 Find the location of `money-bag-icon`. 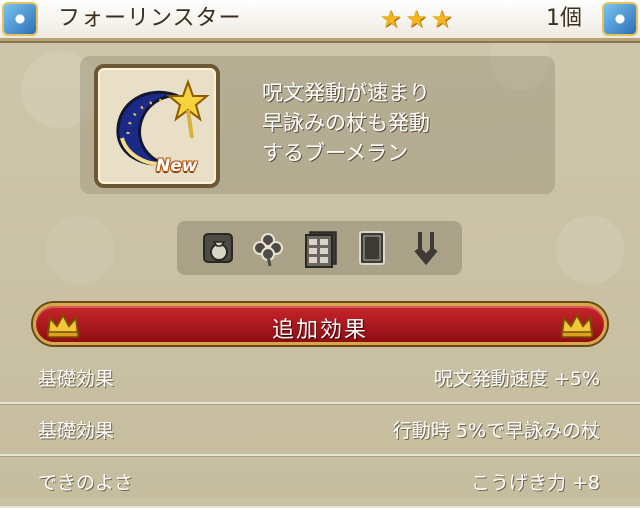

money-bag-icon is located at coordinates (218, 248).